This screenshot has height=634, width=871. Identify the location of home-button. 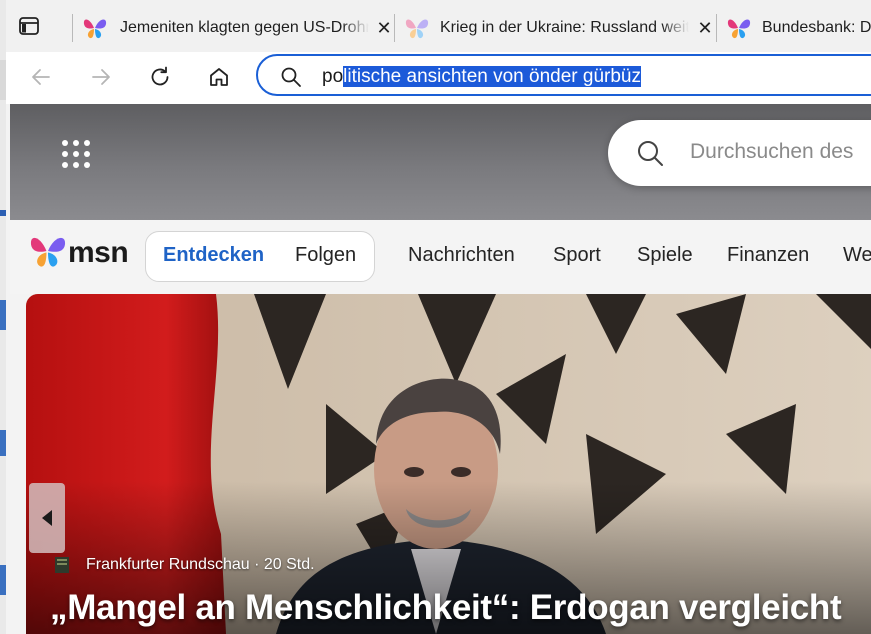
(219, 77).